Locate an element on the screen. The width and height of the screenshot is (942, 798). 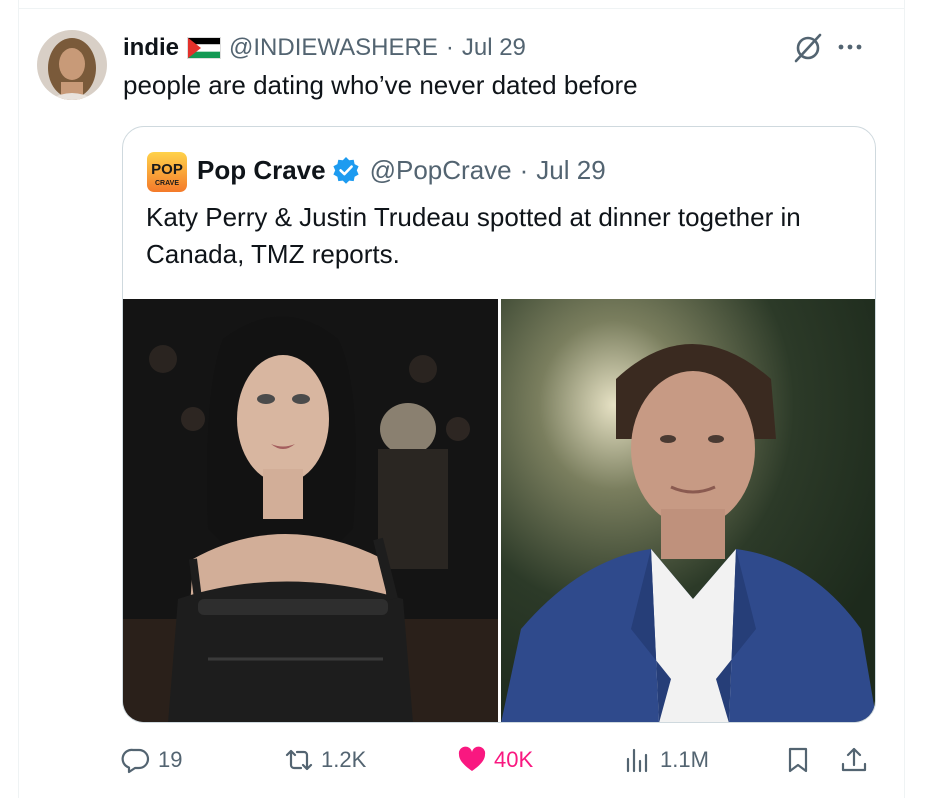
action-bar: 19 1.2K 40K 1.1M is located at coordinates (471, 760).